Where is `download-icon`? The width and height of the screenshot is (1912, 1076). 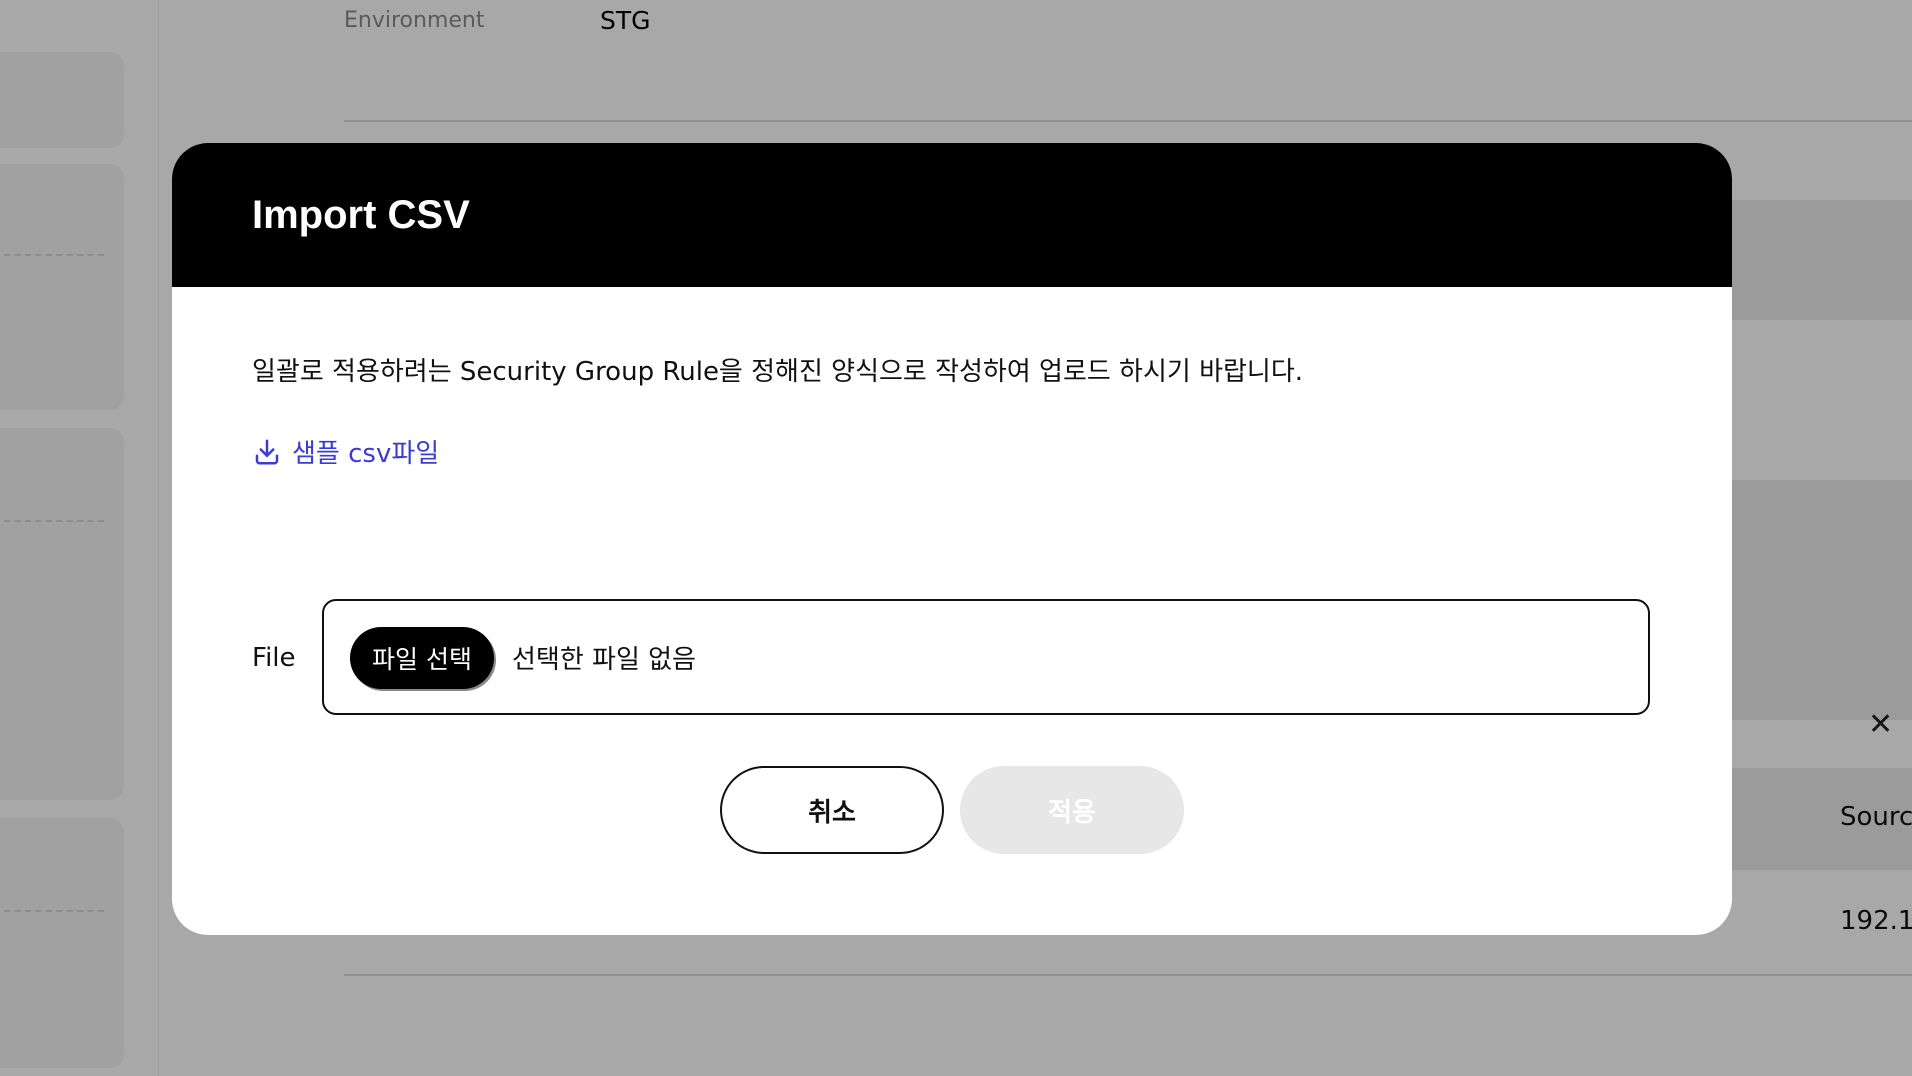 download-icon is located at coordinates (267, 451).